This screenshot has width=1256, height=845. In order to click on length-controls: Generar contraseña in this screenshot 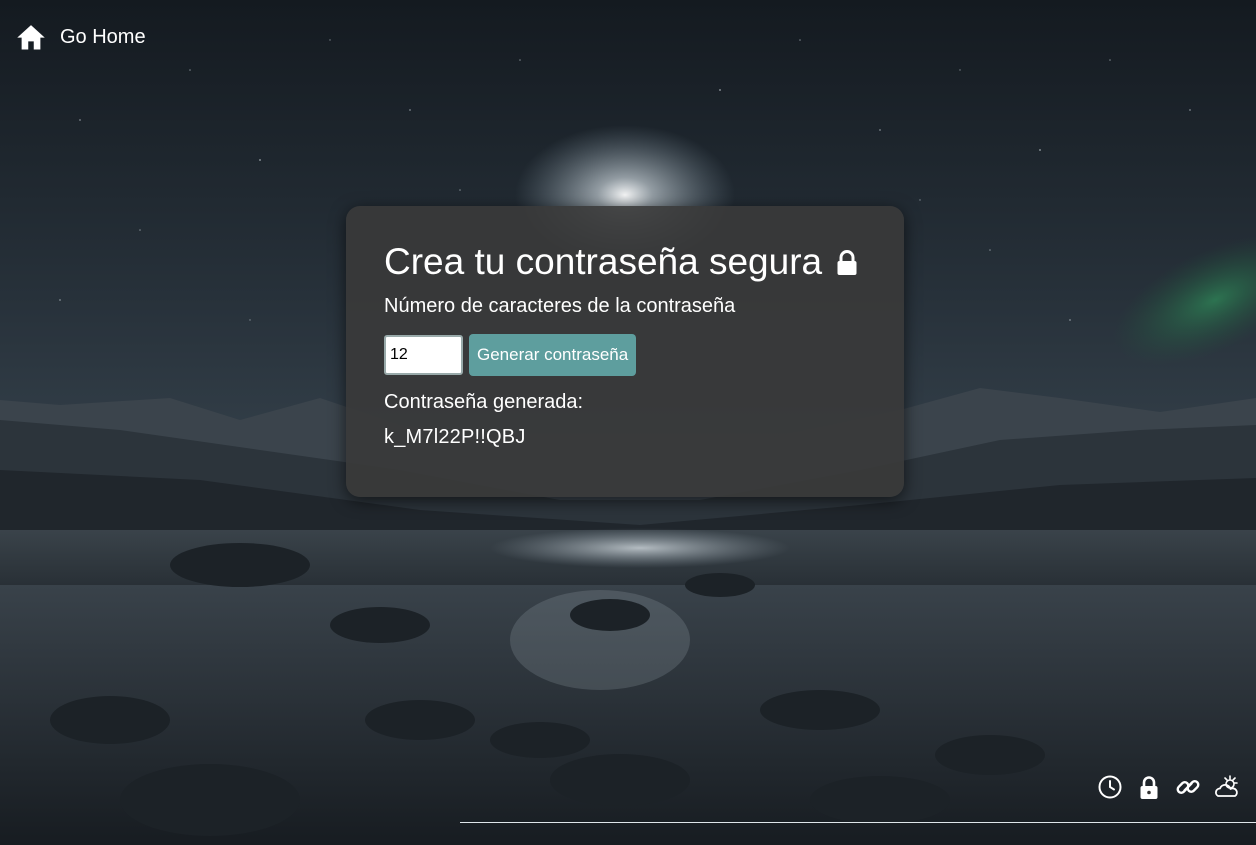, I will do `click(625, 355)`.